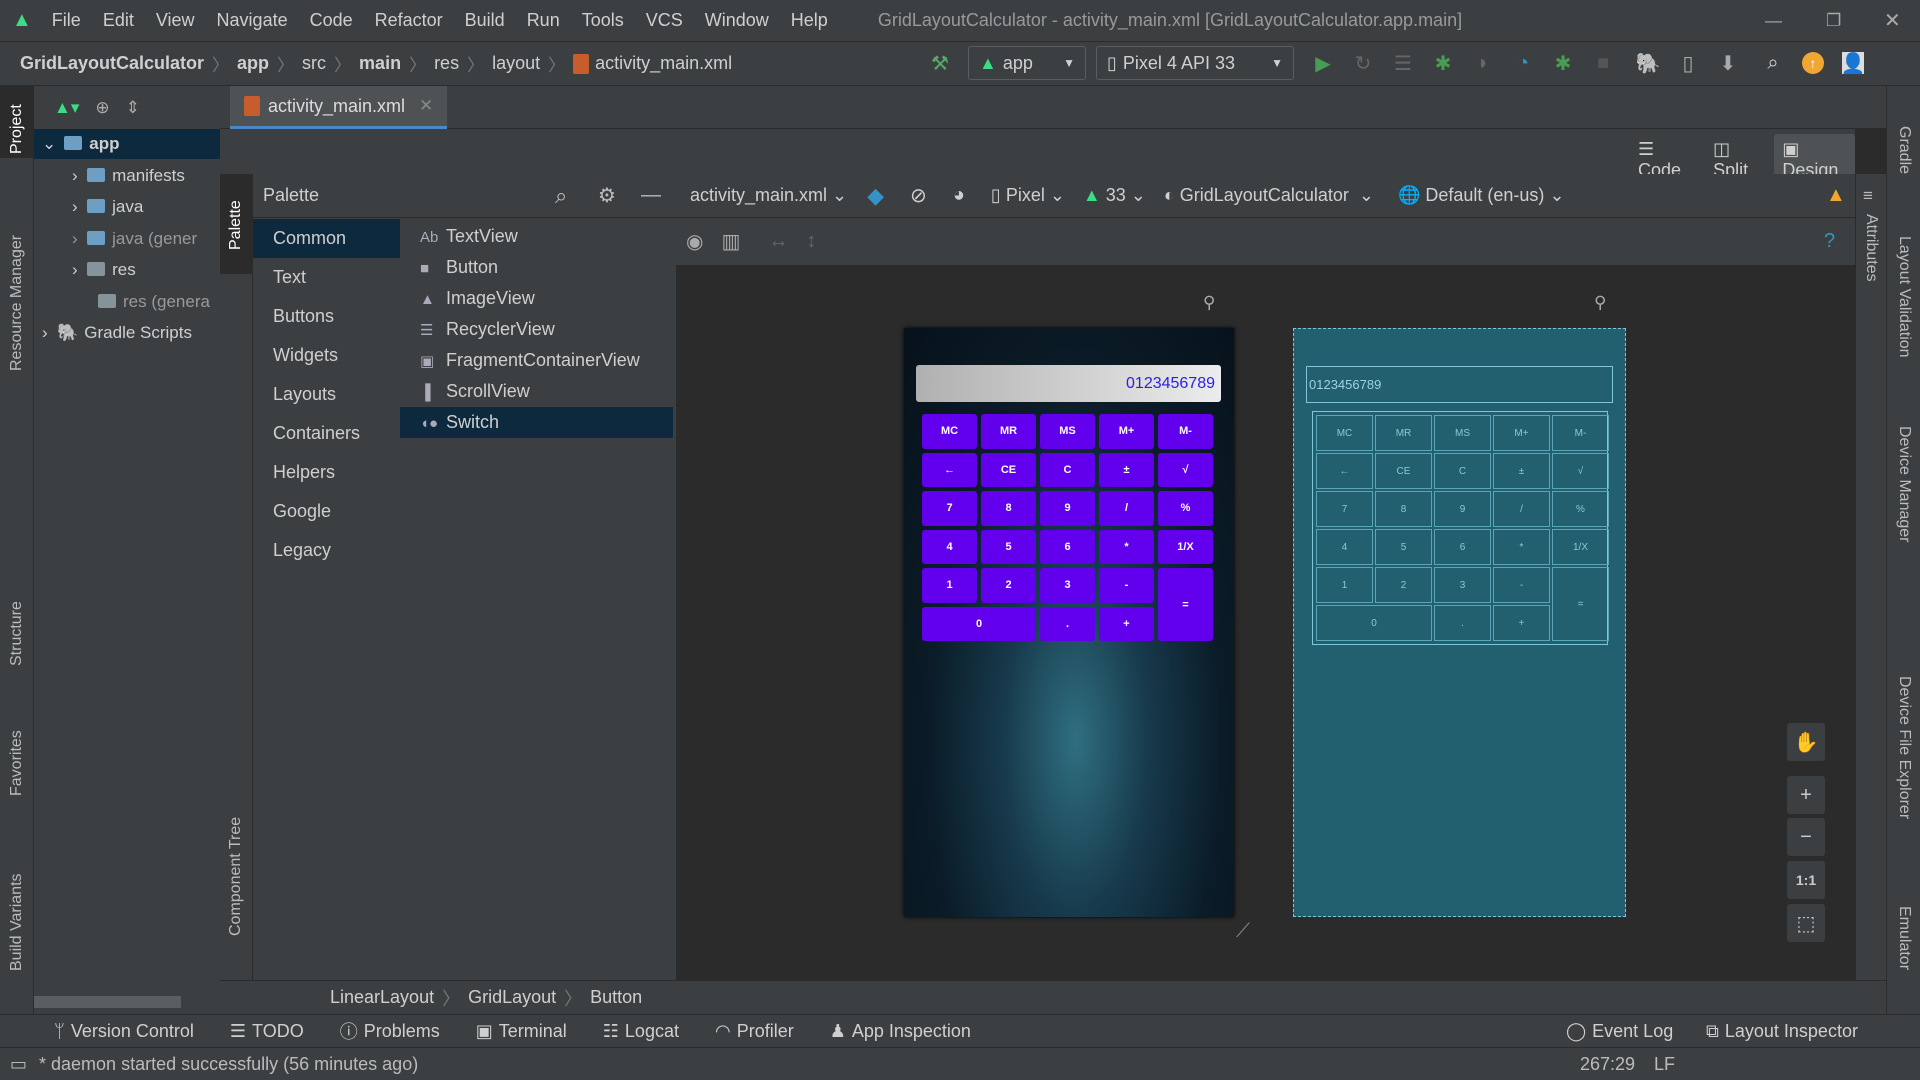 The height and width of the screenshot is (1080, 1920). I want to click on gradle-tool-tab: Gradle, so click(1904, 150).